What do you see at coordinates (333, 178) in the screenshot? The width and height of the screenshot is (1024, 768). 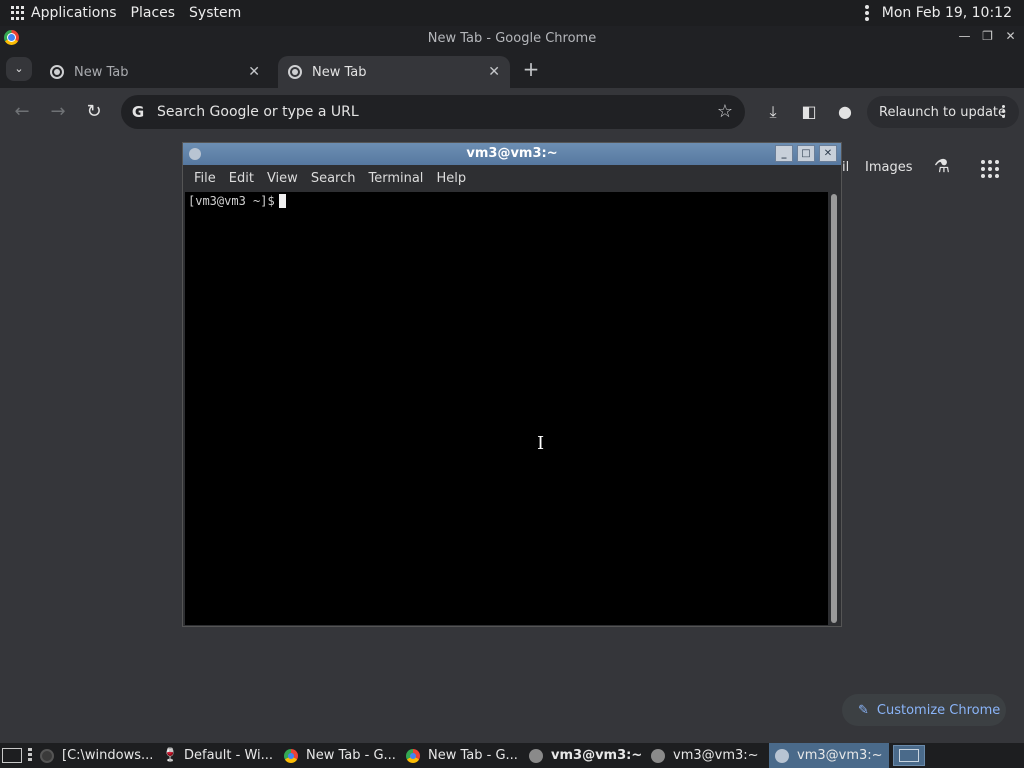 I see `menu-search: Search` at bounding box center [333, 178].